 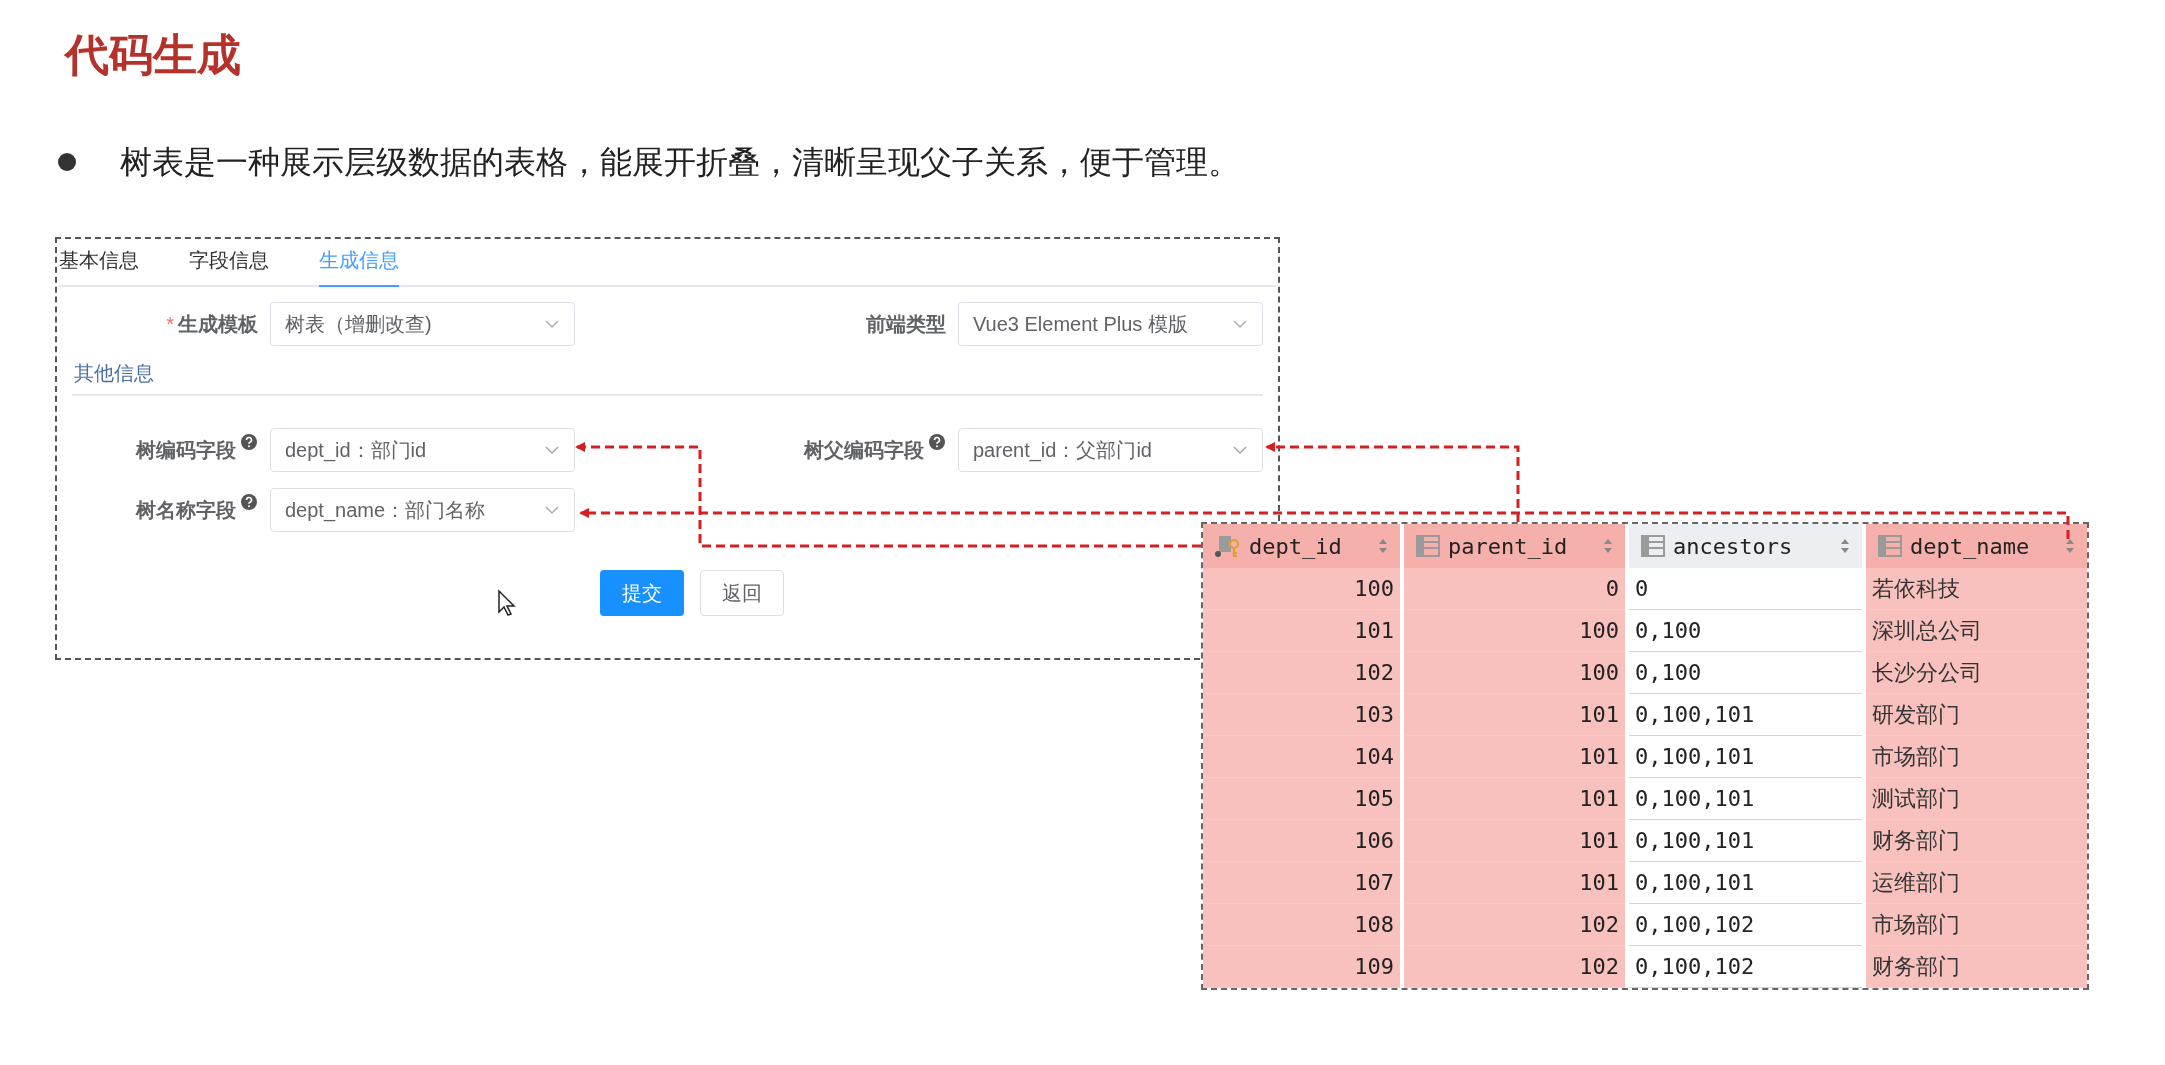 I want to click on field-label: 树父编码字段, so click(x=864, y=450).